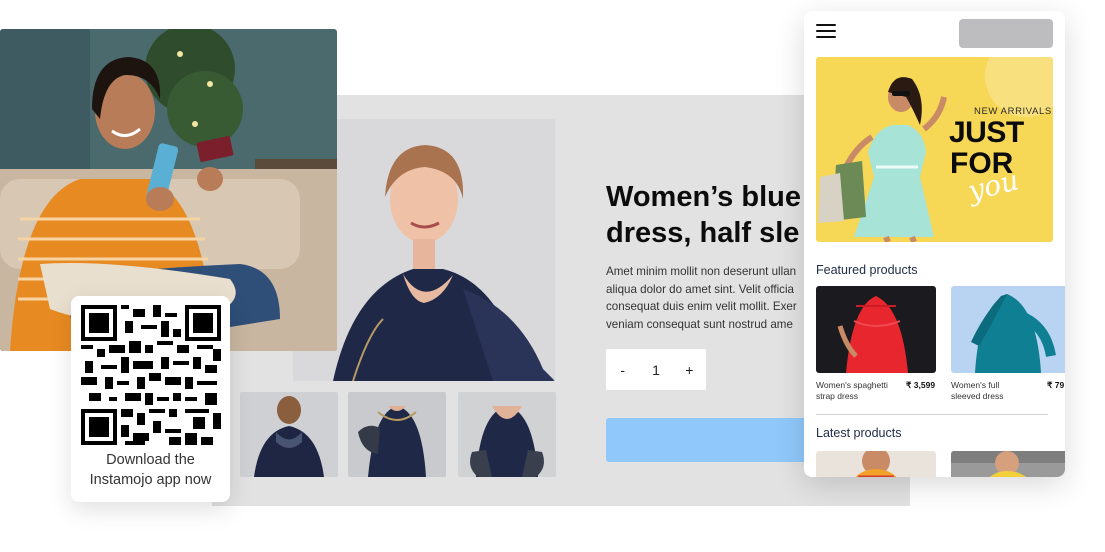 The image size is (1105, 552). I want to click on product-name-line: Women's spaghetti, so click(852, 385).